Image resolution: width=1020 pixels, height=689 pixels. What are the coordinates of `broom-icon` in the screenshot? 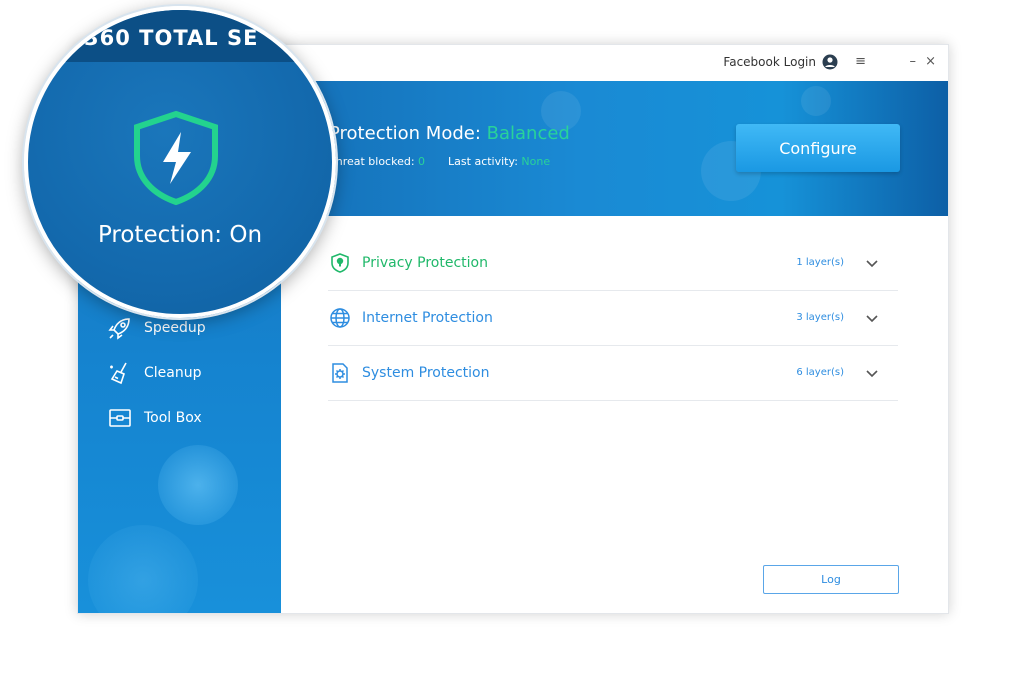 It's located at (120, 373).